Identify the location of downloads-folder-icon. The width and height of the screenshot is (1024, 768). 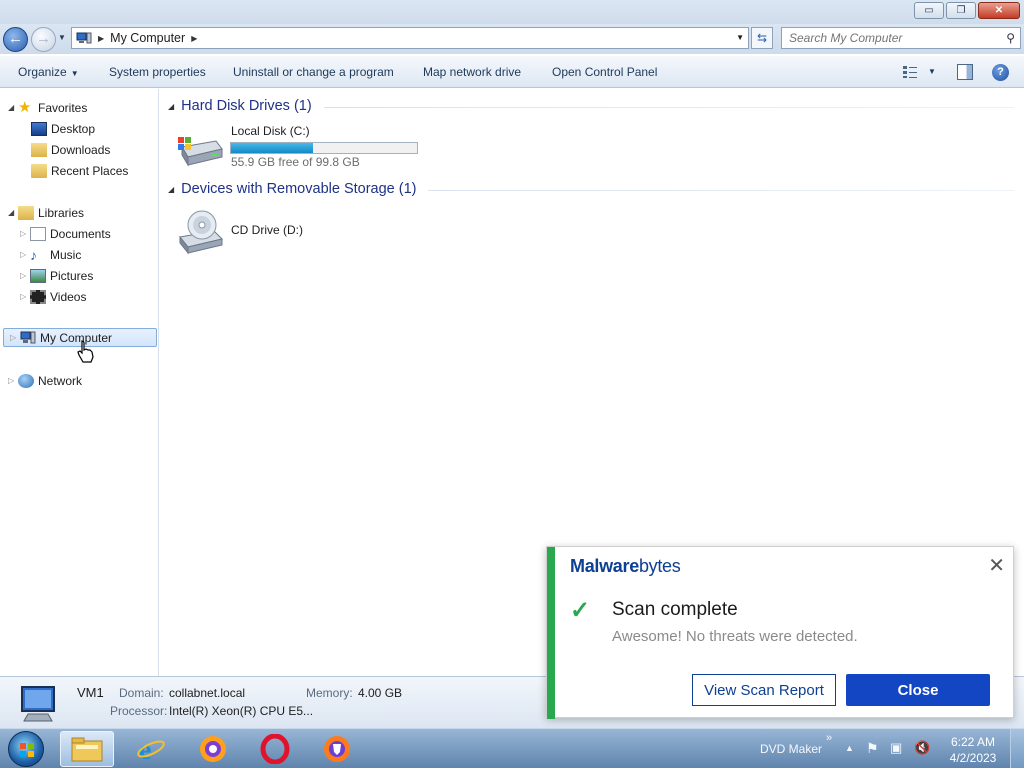
(39, 149).